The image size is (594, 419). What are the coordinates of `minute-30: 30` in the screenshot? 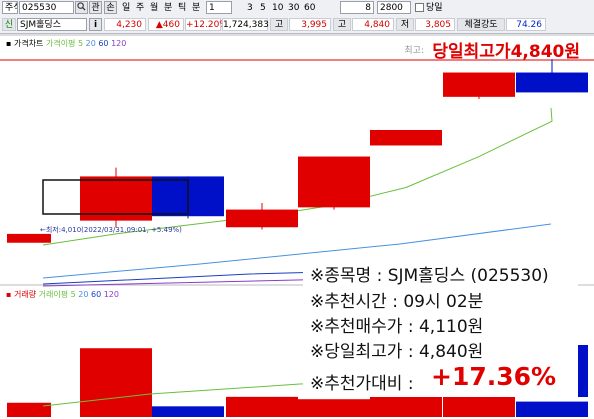 It's located at (293, 8).